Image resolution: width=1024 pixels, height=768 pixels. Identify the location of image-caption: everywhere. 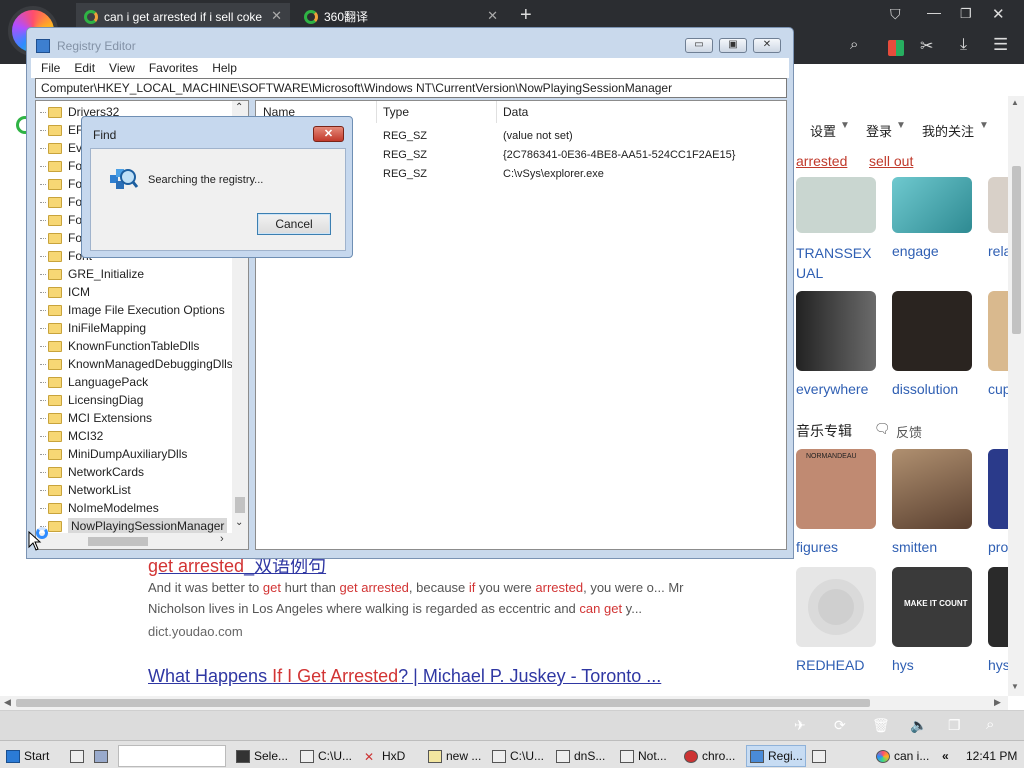
(832, 389).